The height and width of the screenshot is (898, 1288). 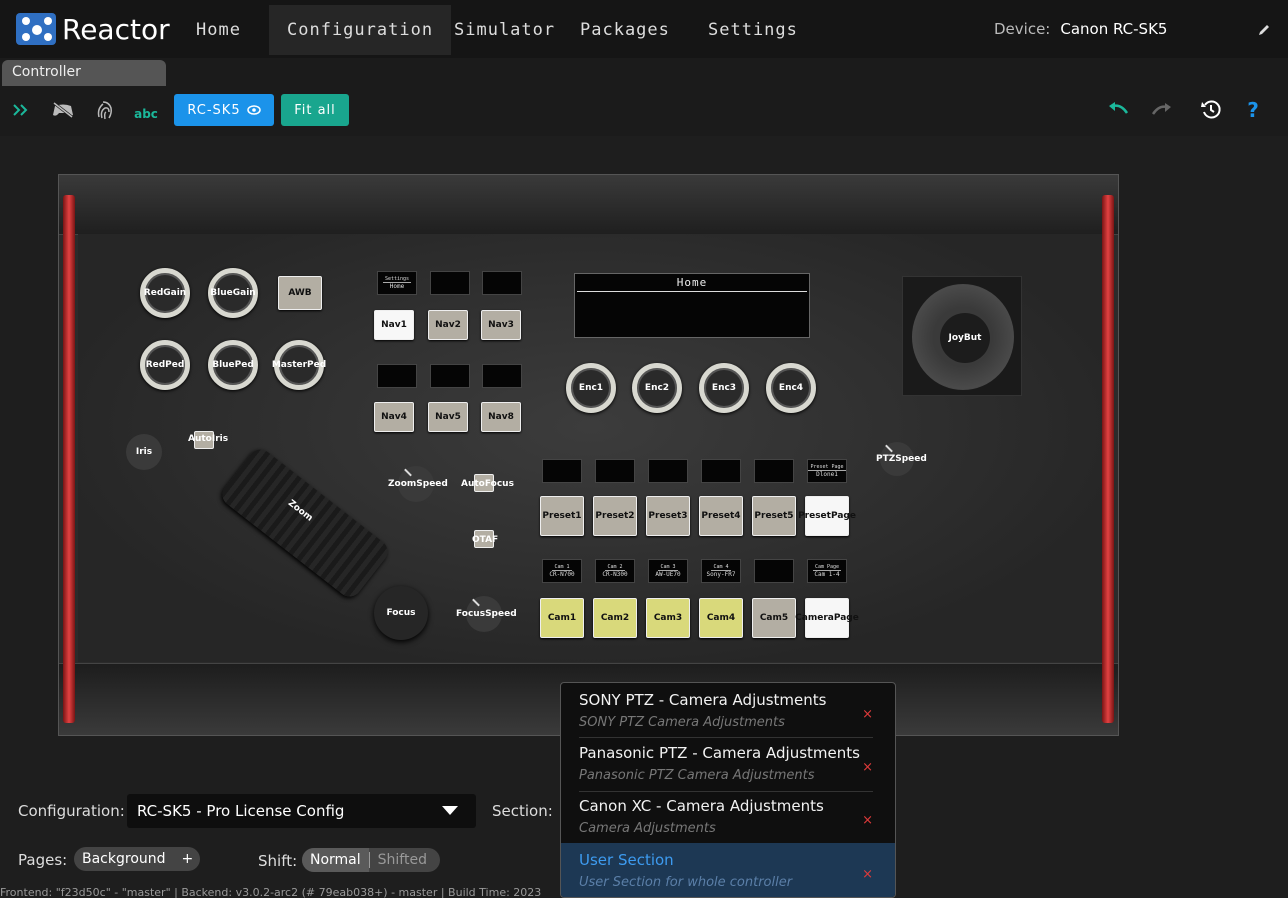 What do you see at coordinates (165, 293) in the screenshot?
I see `redgain-knob: RedGain` at bounding box center [165, 293].